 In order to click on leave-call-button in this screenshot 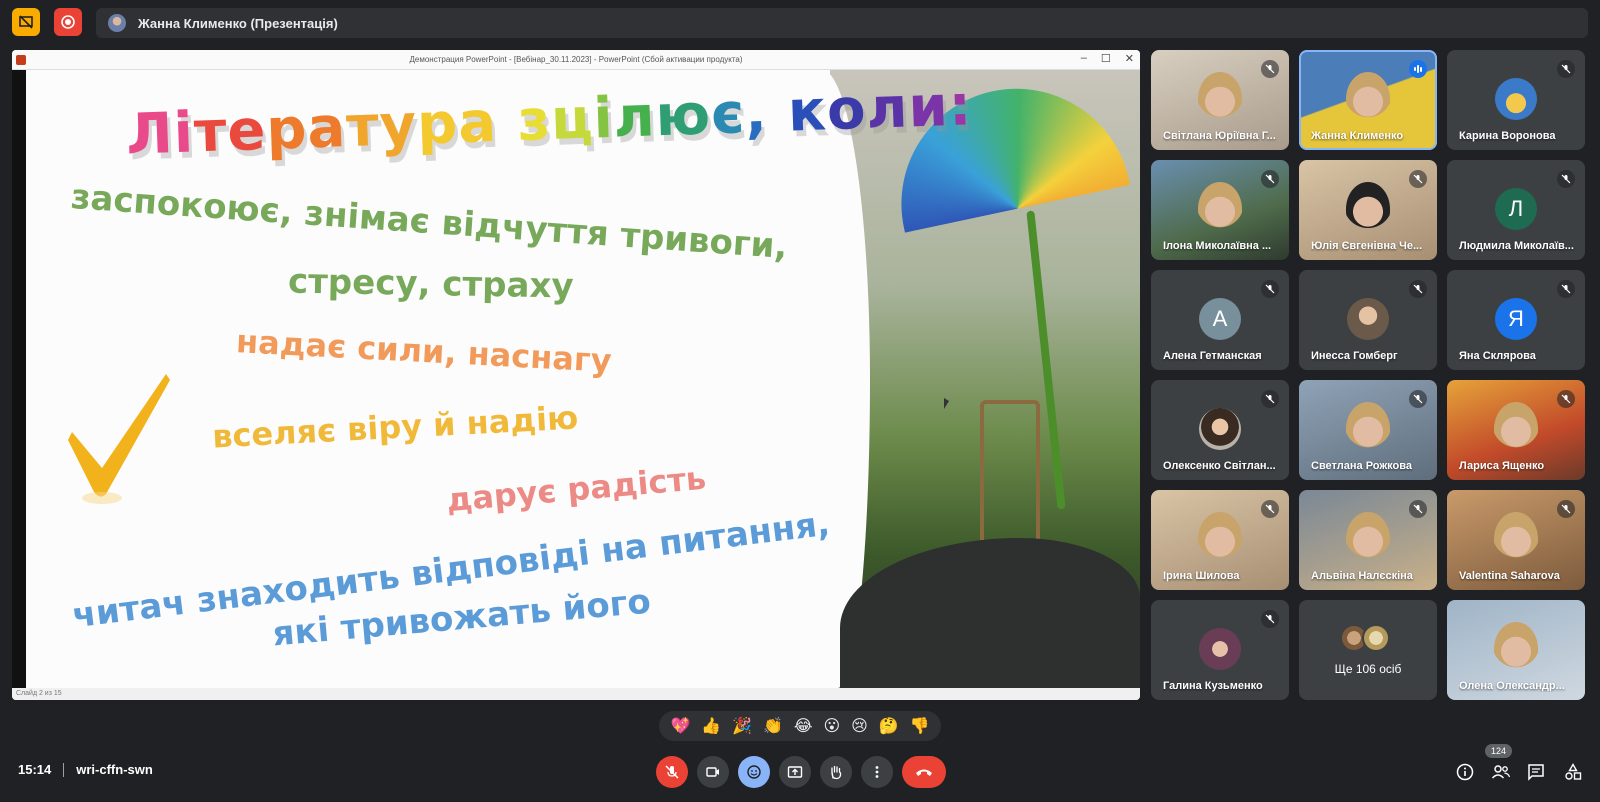, I will do `click(924, 772)`.